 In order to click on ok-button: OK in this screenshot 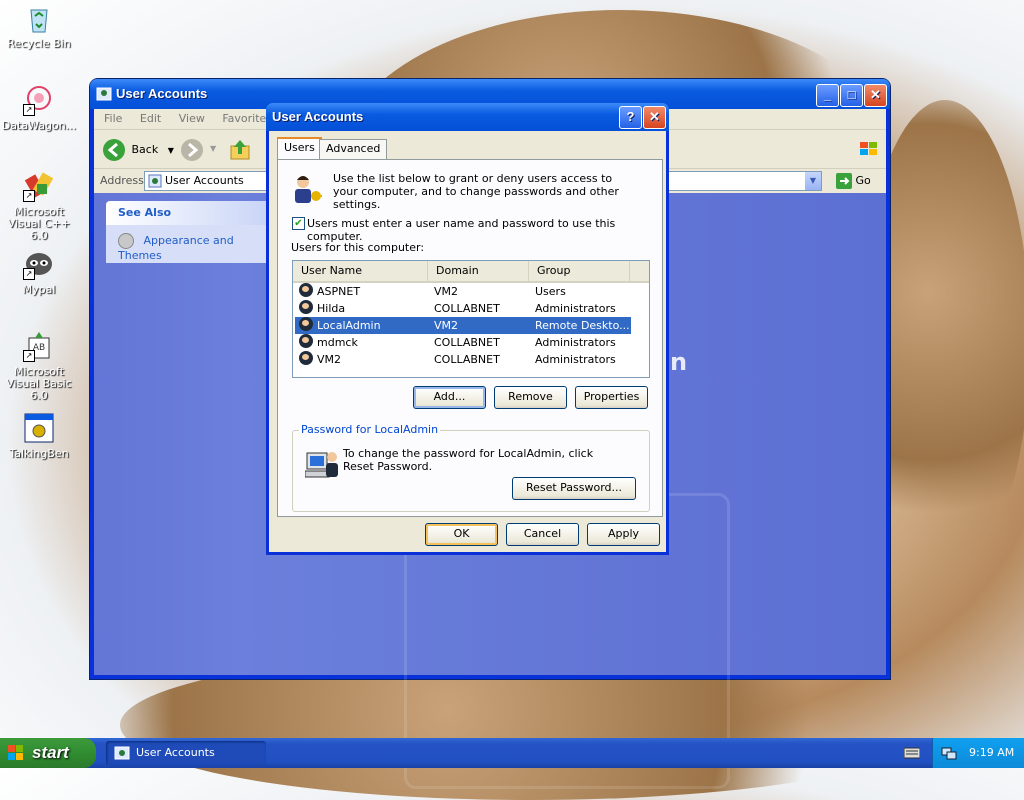, I will do `click(461, 534)`.